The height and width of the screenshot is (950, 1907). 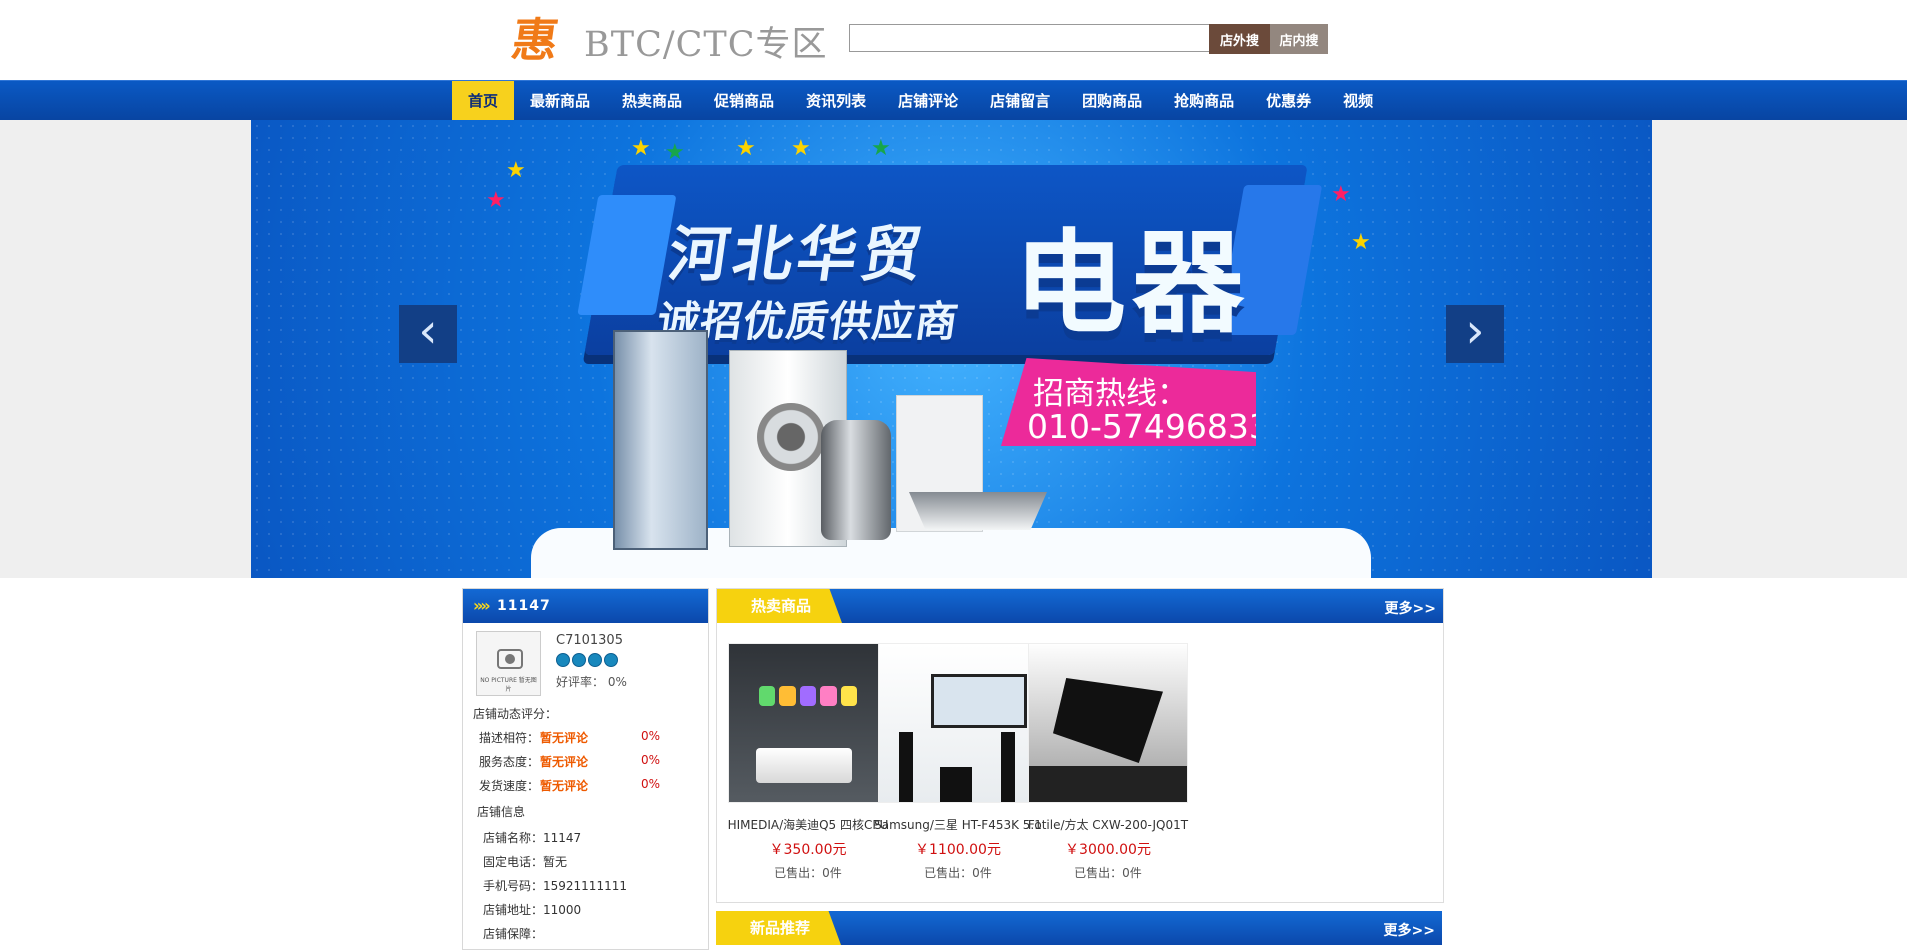 What do you see at coordinates (501, 812) in the screenshot?
I see `store-info-title: 店铺信息` at bounding box center [501, 812].